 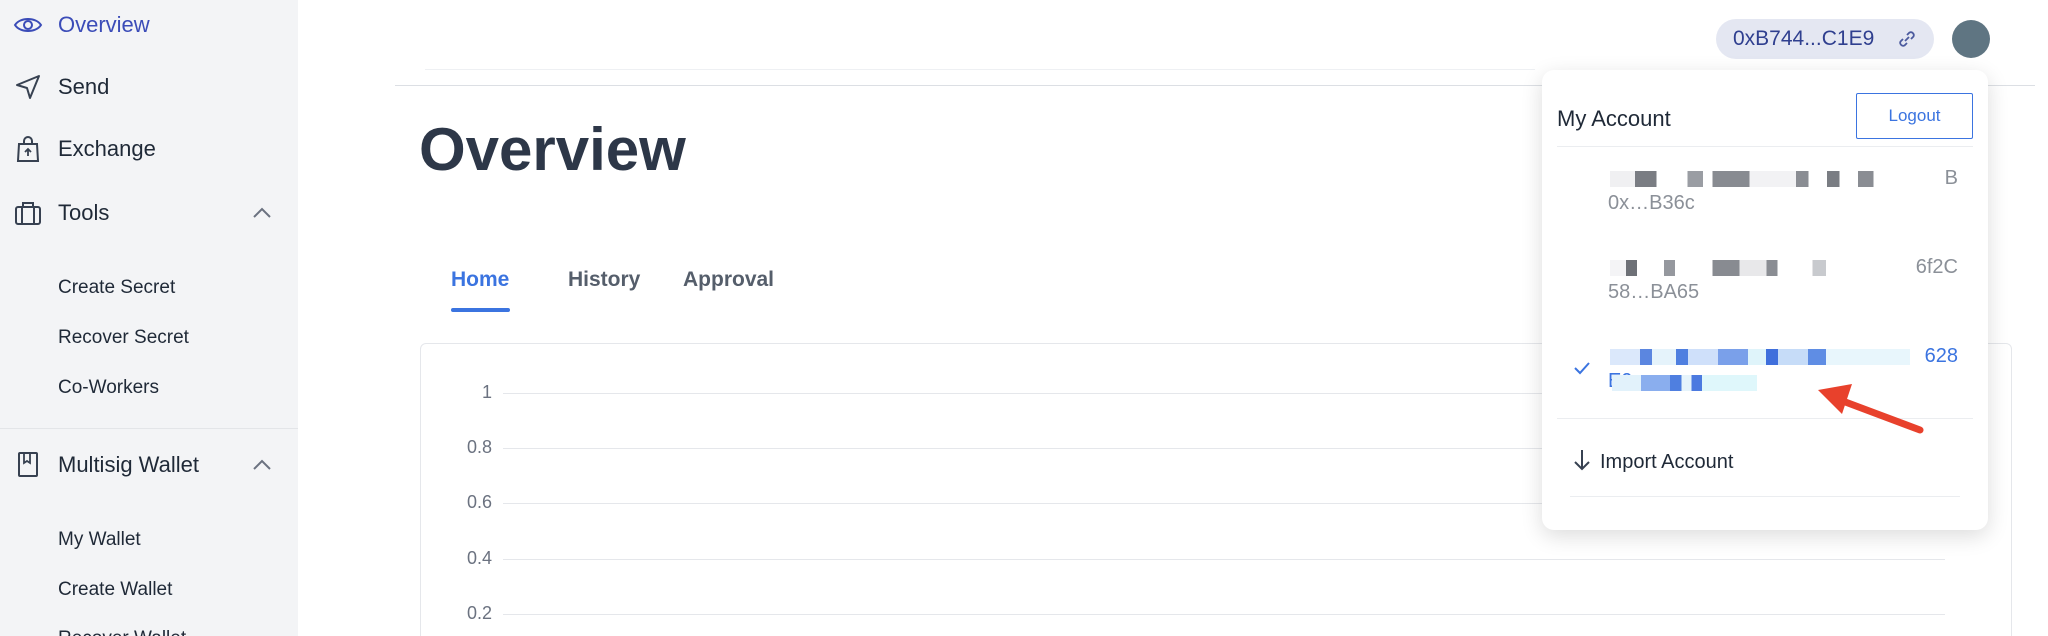 I want to click on arrow-down-icon, so click(x=1582, y=462).